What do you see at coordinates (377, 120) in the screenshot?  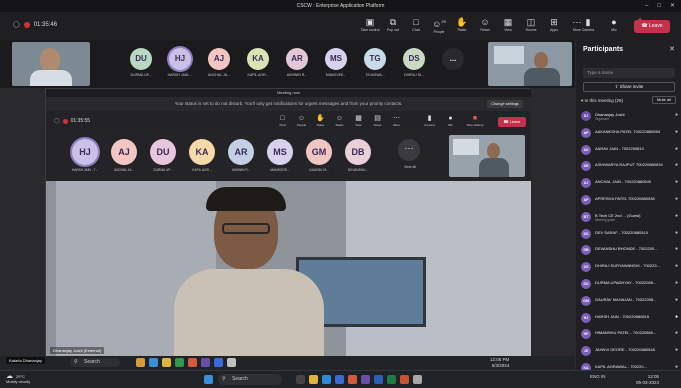 I see `inner-notes: ▤ Notes` at bounding box center [377, 120].